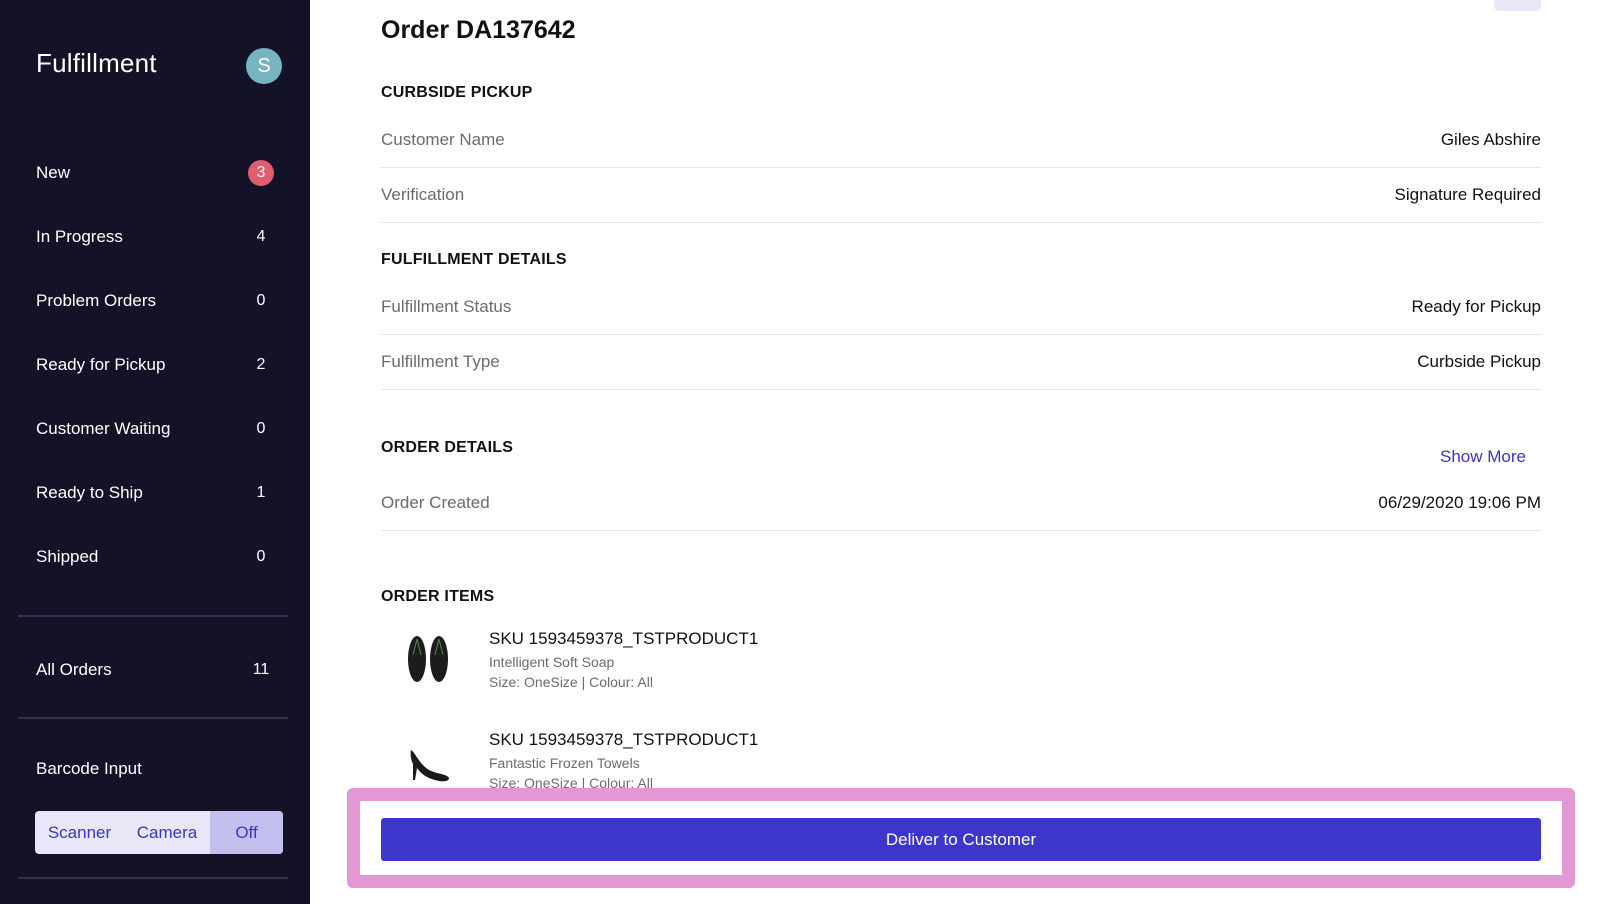 This screenshot has width=1600, height=904. Describe the element at coordinates (961, 307) in the screenshot. I see `fulfillment-status-row: Fulfillment Status Ready for Pickup` at that location.